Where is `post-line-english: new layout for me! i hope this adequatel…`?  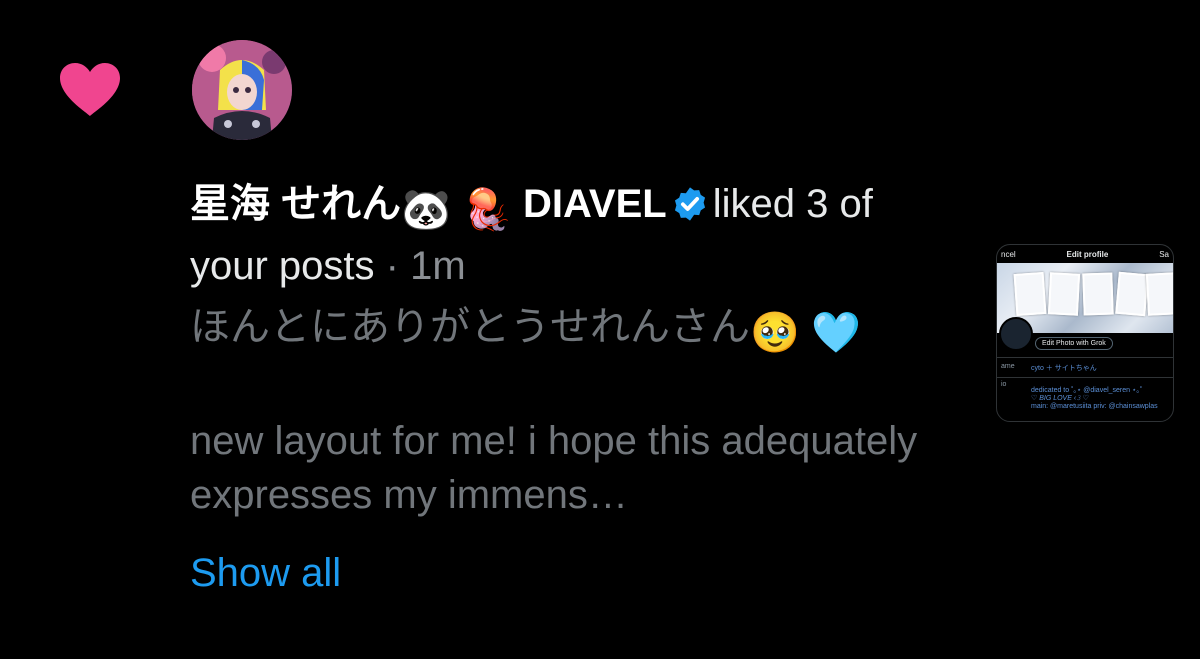
post-line-english: new layout for me! i hope this adequatel… is located at coordinates (554, 468).